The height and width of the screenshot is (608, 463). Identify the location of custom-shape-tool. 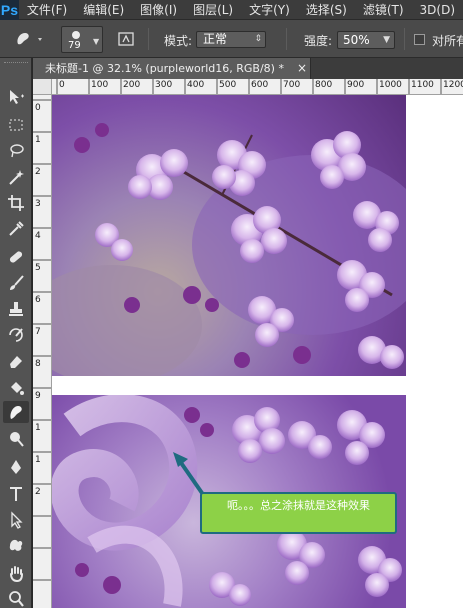
(16, 545).